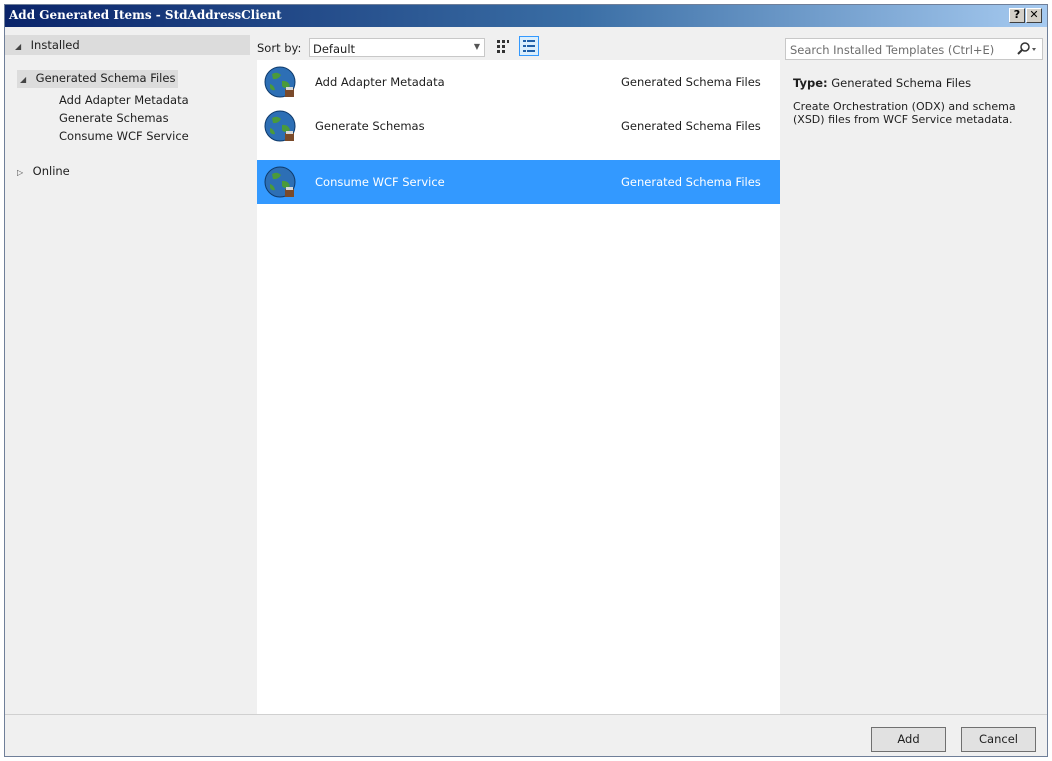 This screenshot has width=1052, height=761. I want to click on tree-item-generate-schemas: Generate Schemas, so click(114, 118).